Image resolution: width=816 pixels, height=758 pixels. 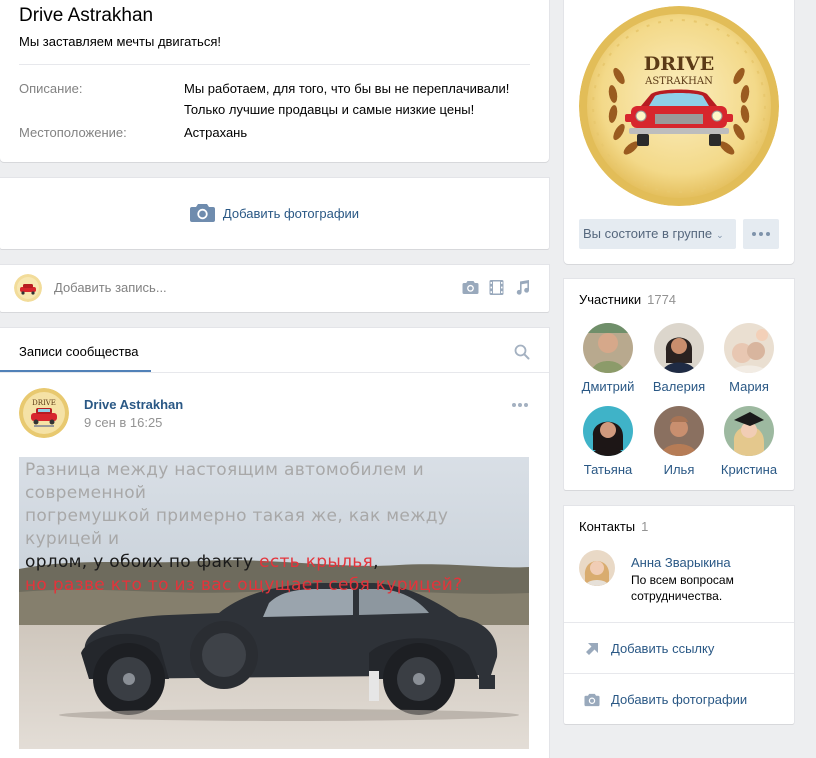 I want to click on description-label: Описание:, so click(x=51, y=88).